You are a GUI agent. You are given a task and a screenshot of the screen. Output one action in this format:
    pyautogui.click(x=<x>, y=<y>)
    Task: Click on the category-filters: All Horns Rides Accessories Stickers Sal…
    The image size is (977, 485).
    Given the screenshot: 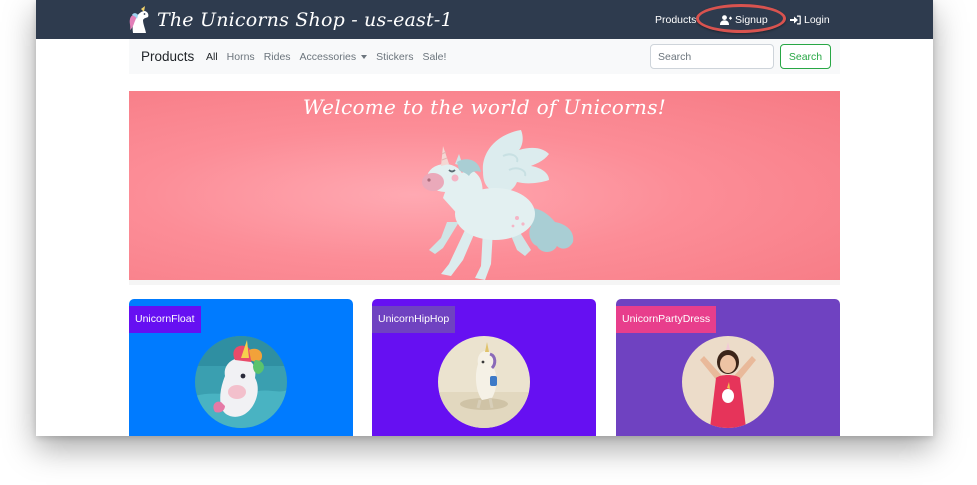 What is the action you would take?
    pyautogui.click(x=330, y=56)
    